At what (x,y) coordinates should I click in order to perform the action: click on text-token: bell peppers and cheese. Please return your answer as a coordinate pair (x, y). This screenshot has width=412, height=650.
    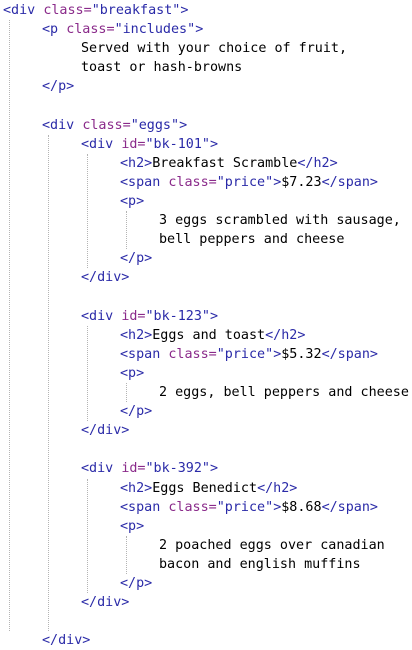
    Looking at the image, I should click on (252, 240).